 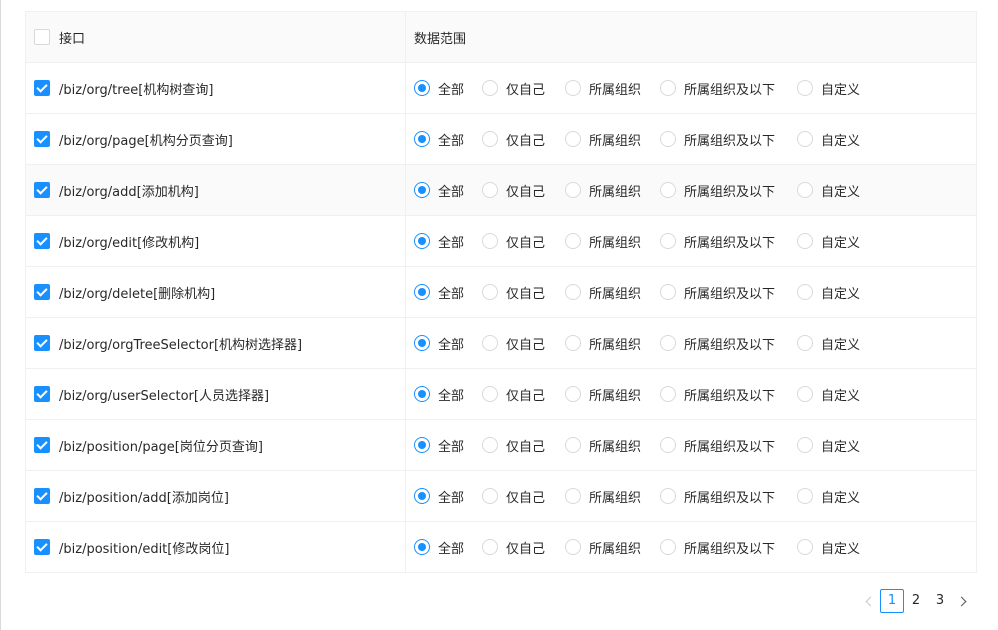 I want to click on page-2-button: 2, so click(x=916, y=601).